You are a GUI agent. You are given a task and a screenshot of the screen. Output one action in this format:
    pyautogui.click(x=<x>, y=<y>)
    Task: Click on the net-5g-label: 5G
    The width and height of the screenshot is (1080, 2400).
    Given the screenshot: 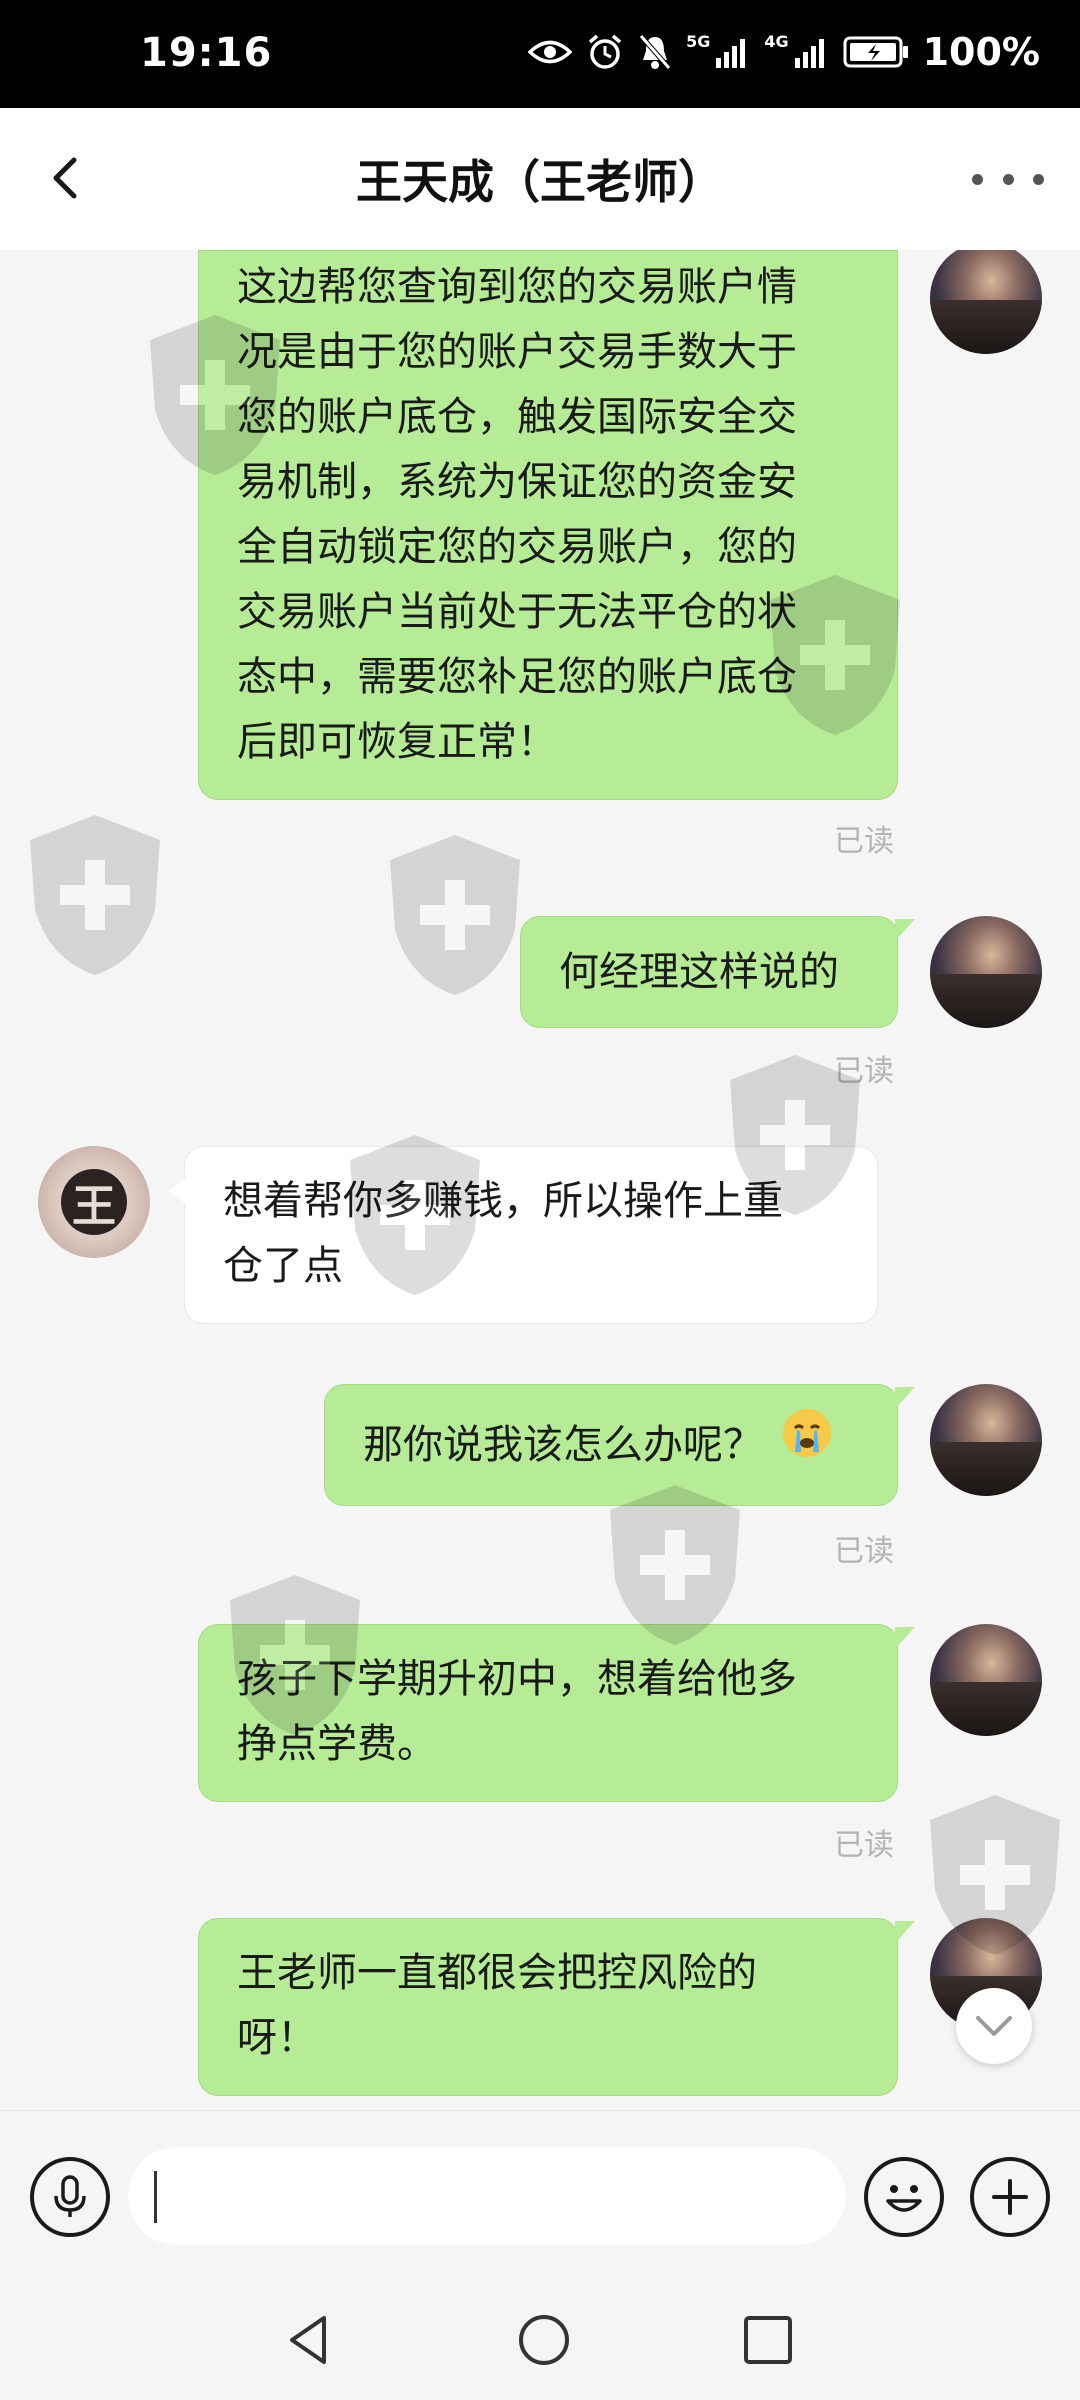 What is the action you would take?
    pyautogui.click(x=698, y=41)
    